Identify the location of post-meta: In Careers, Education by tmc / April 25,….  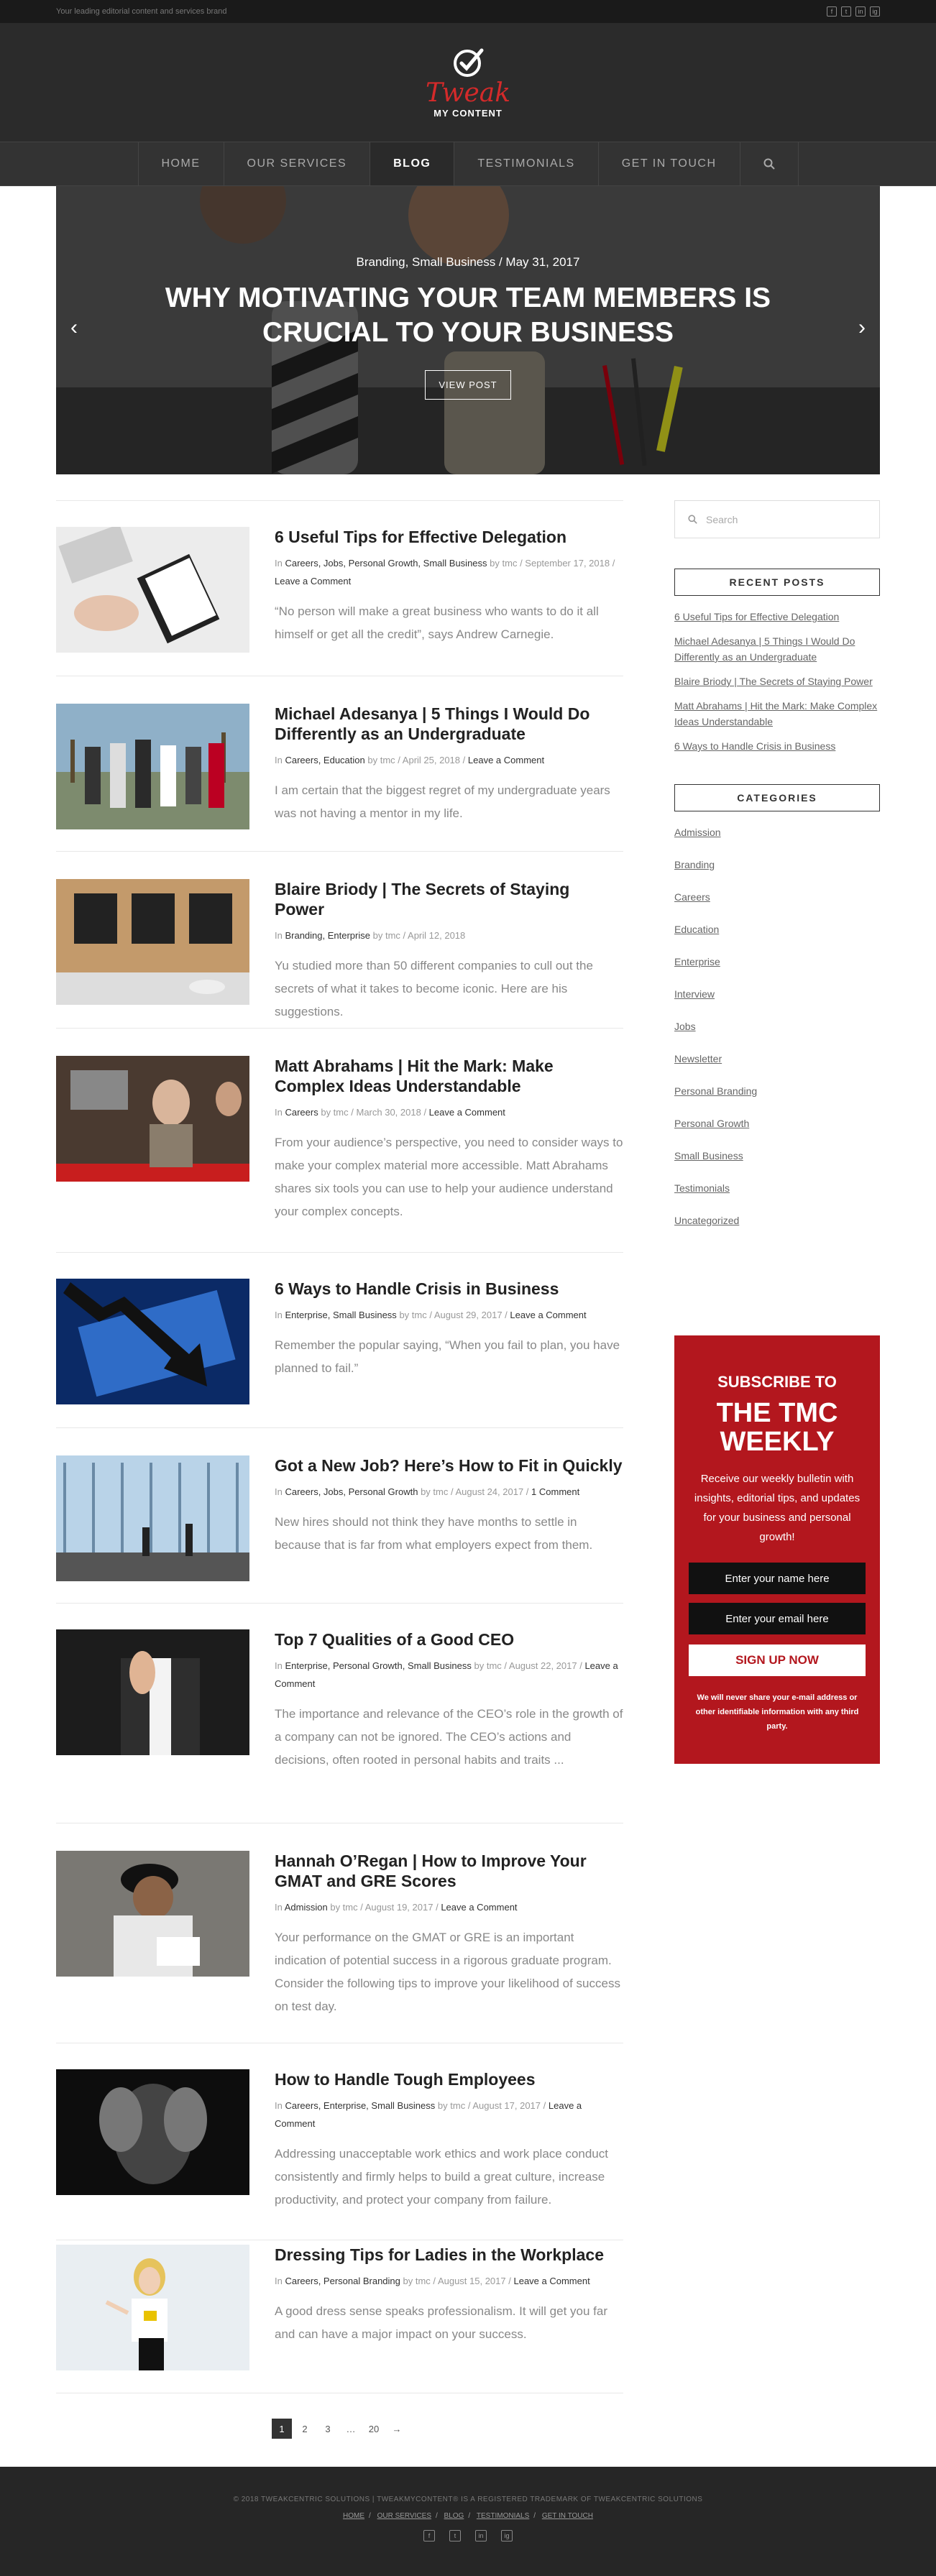
(410, 760).